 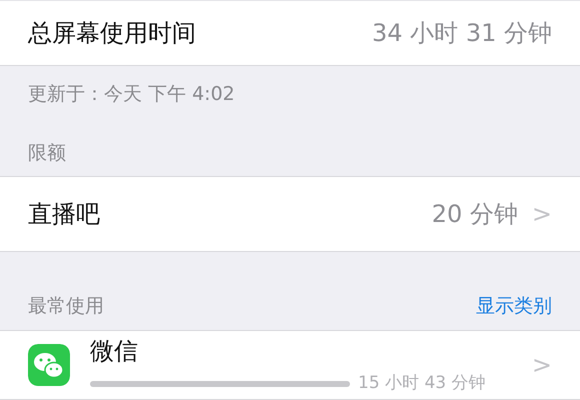 I want to click on total-label: 总屏幕使用时间, so click(x=112, y=33).